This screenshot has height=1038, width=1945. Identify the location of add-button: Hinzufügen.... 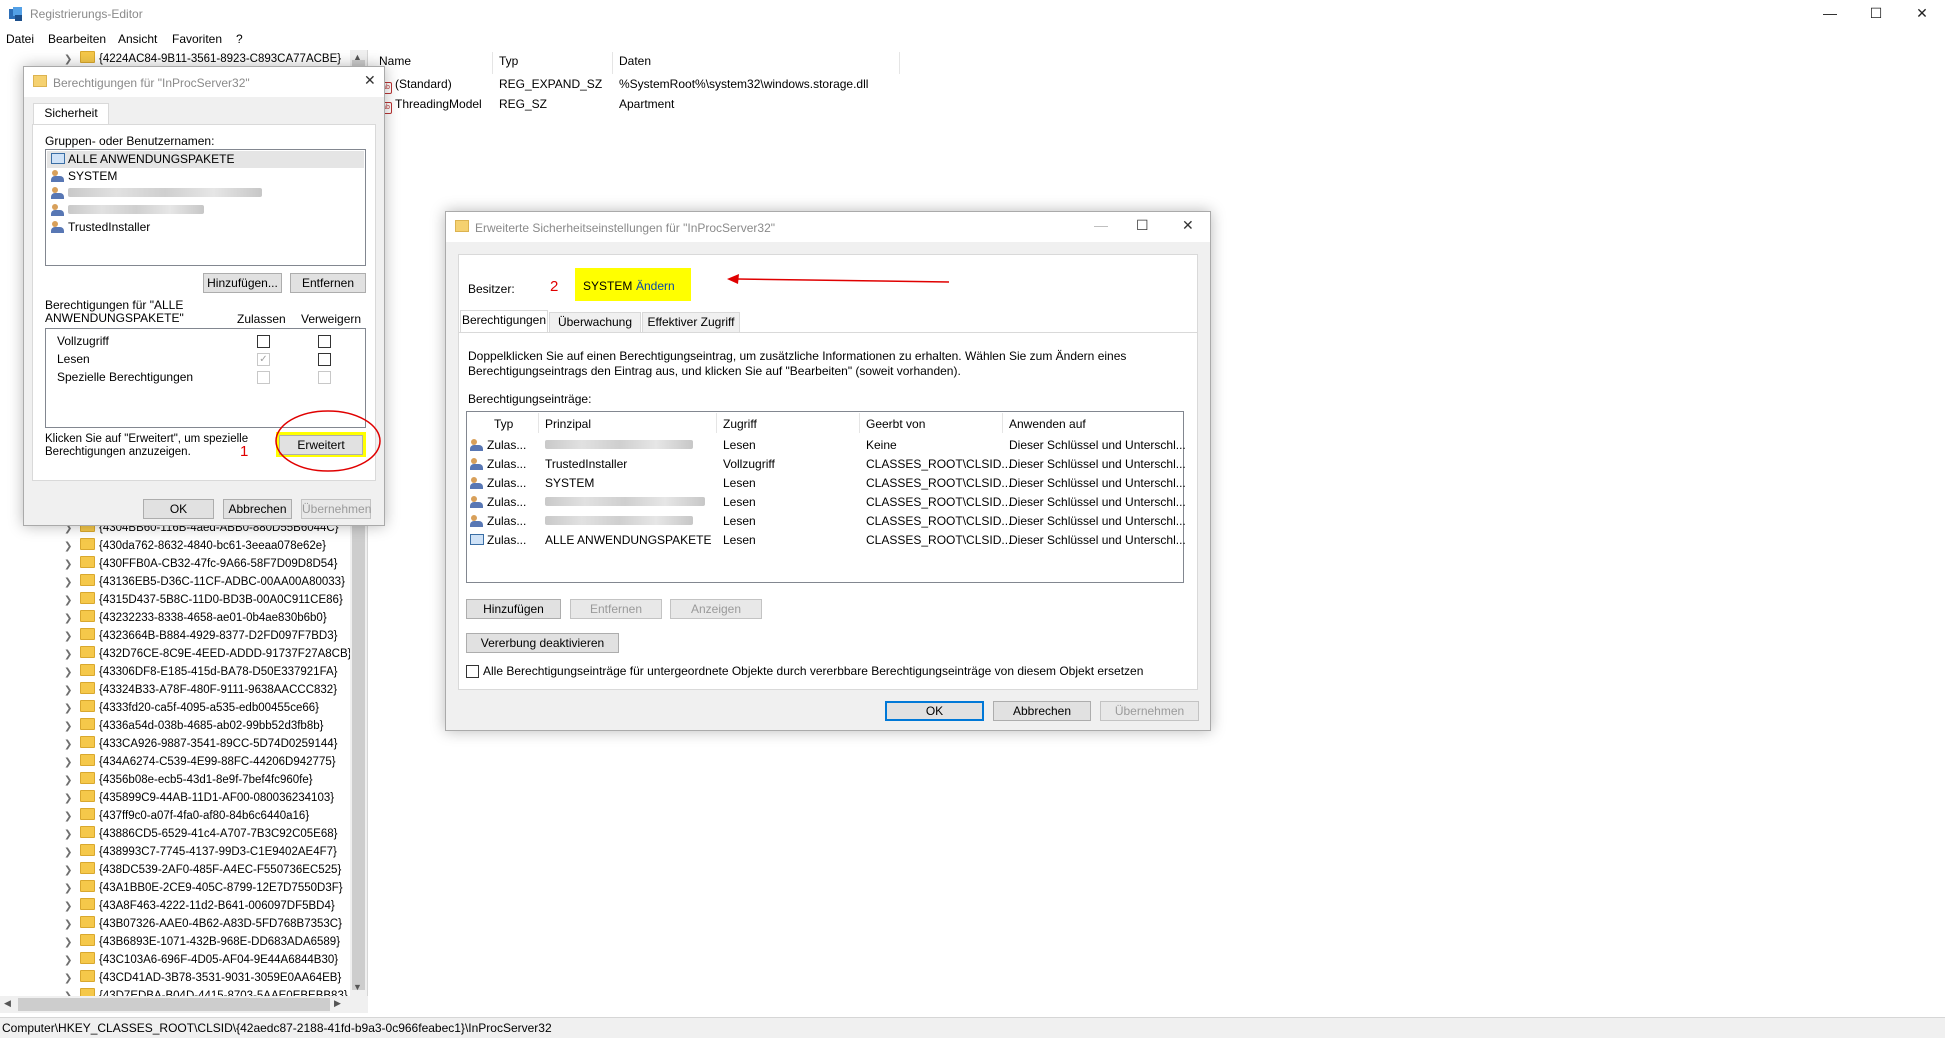
(242, 283).